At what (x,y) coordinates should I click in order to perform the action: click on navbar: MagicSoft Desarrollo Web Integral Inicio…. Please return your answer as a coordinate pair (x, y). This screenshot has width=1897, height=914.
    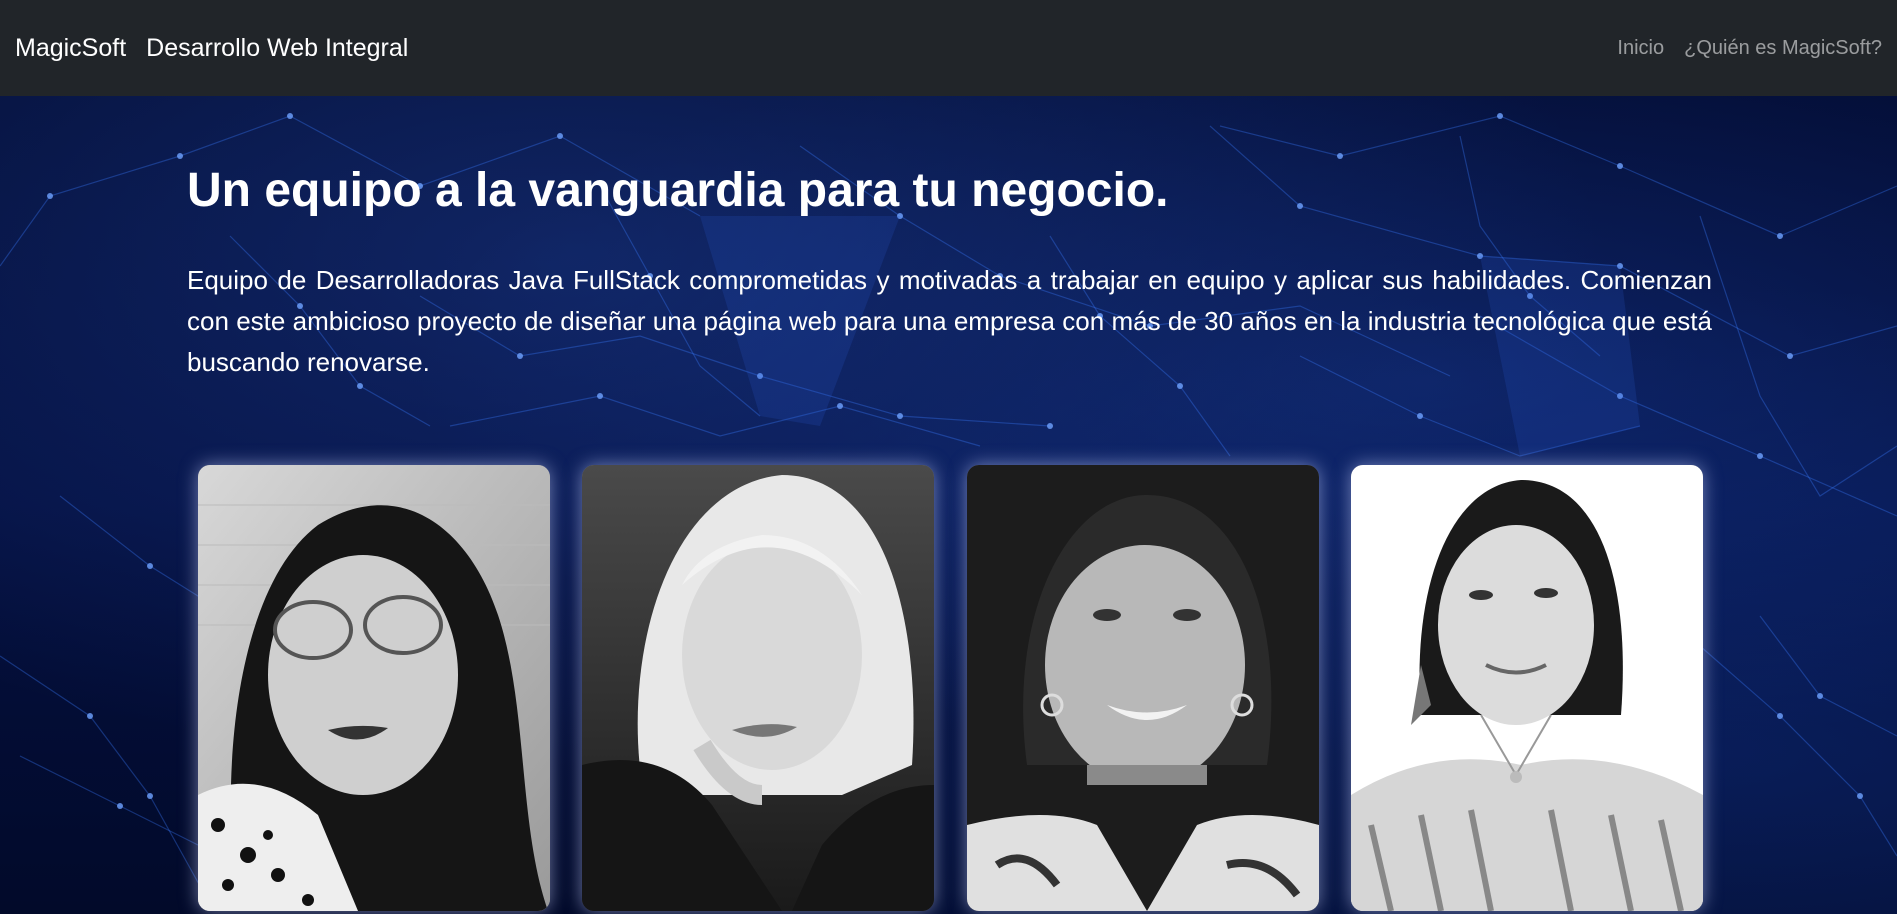
    Looking at the image, I should click on (948, 48).